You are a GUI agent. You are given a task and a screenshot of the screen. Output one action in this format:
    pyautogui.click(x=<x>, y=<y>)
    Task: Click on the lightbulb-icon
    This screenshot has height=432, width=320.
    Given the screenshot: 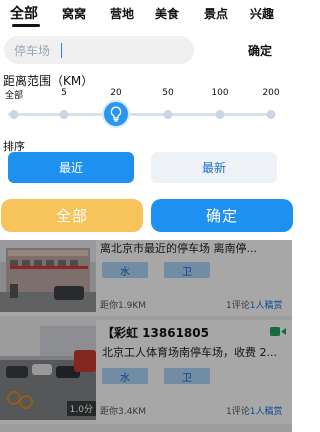 What is the action you would take?
    pyautogui.click(x=116, y=114)
    